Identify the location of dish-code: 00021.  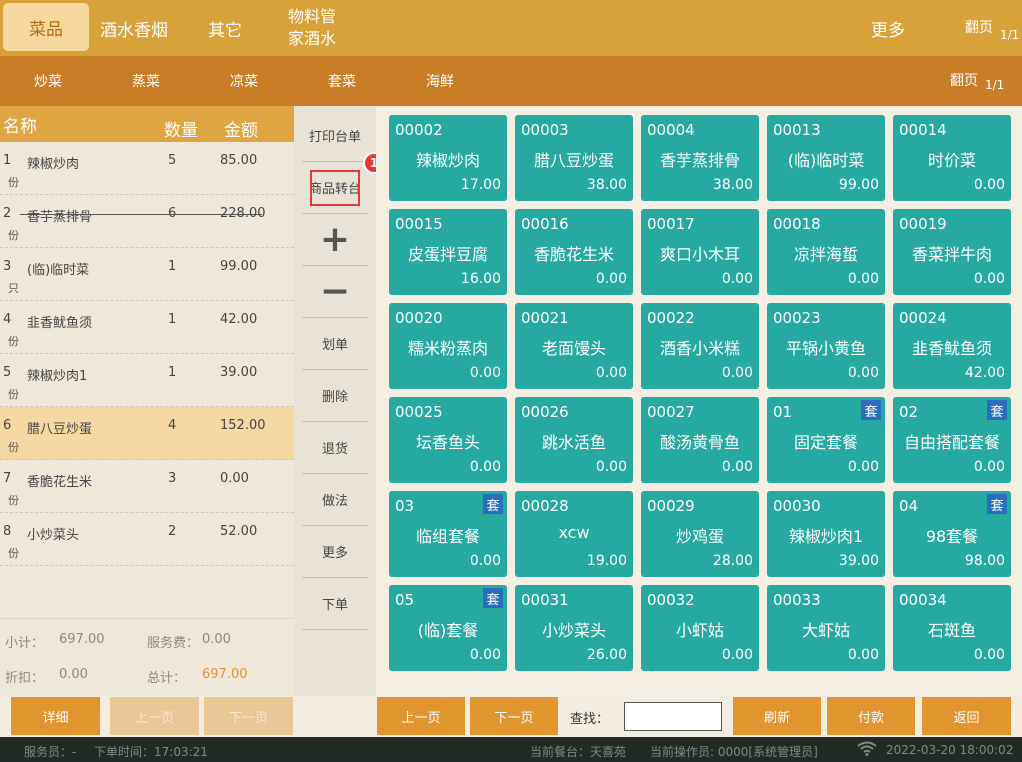
(545, 318).